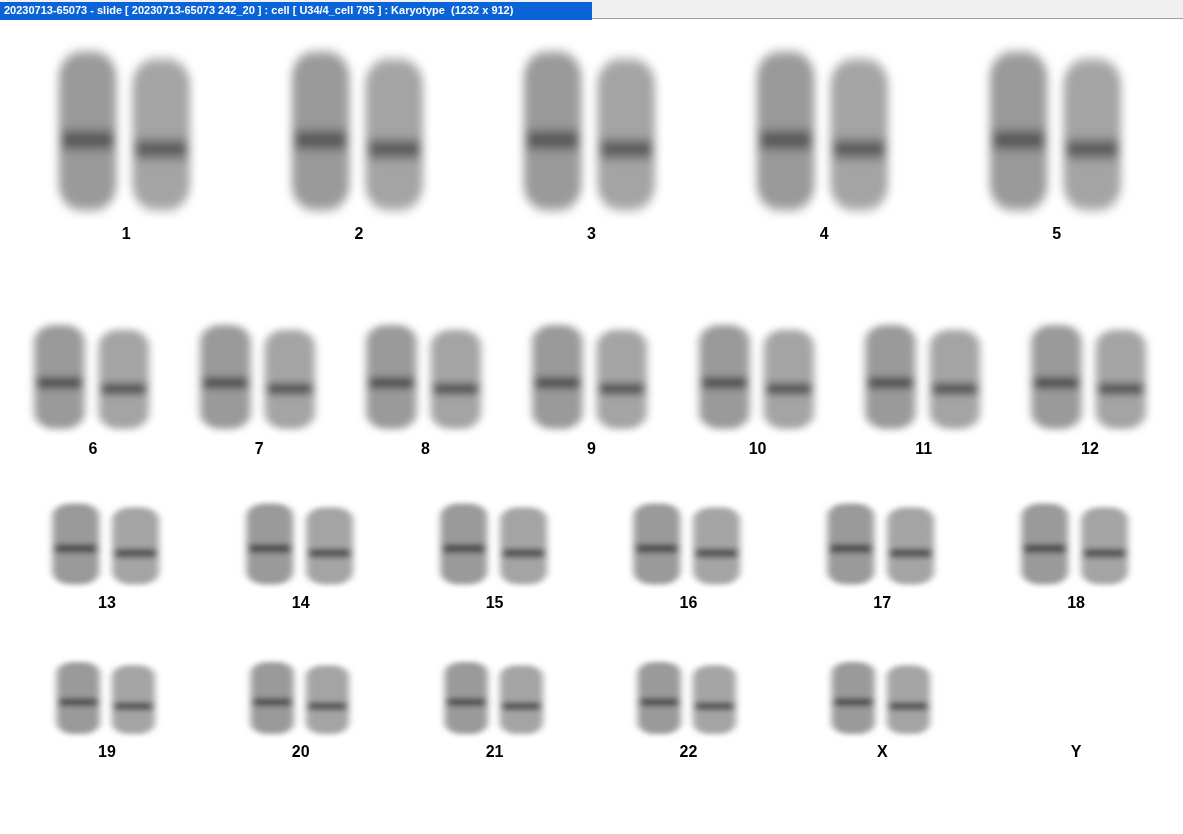  What do you see at coordinates (93, 449) in the screenshot?
I see `chromosome-label: 6` at bounding box center [93, 449].